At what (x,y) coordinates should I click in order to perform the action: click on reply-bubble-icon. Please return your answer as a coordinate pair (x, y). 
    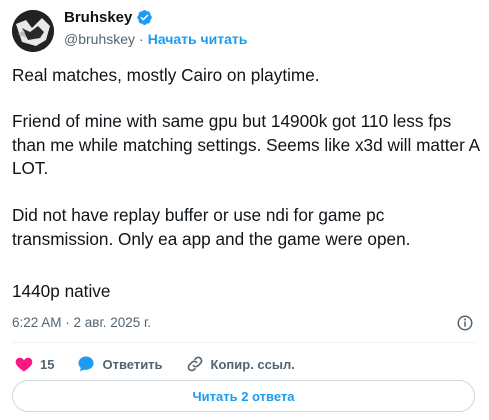
    Looking at the image, I should click on (86, 364).